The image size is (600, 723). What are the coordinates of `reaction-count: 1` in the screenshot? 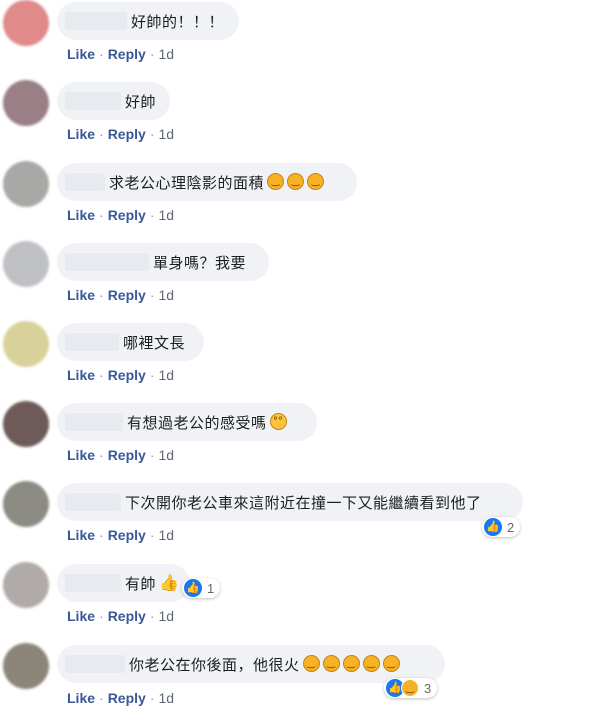 It's located at (211, 588).